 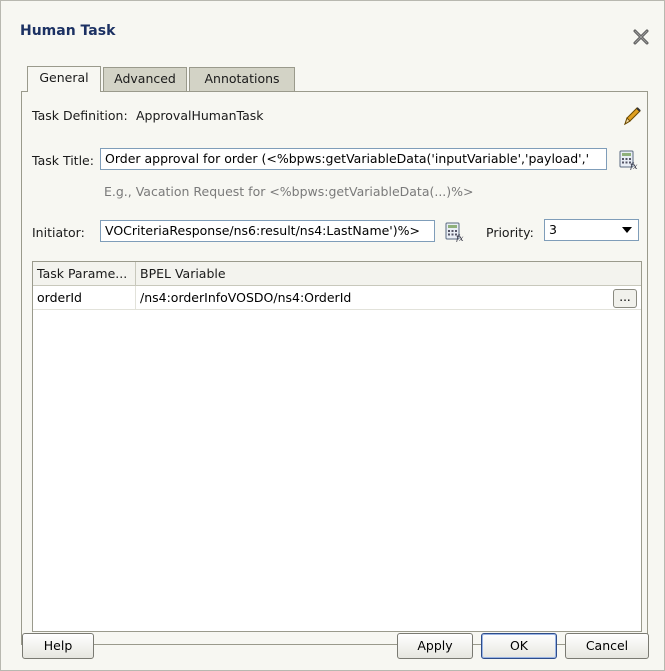 I want to click on dialog-title: Human Task, so click(x=68, y=31).